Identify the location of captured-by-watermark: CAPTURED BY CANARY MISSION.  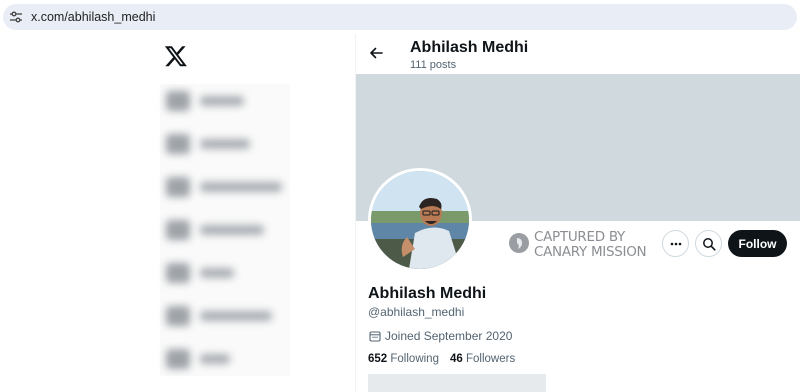
(578, 245).